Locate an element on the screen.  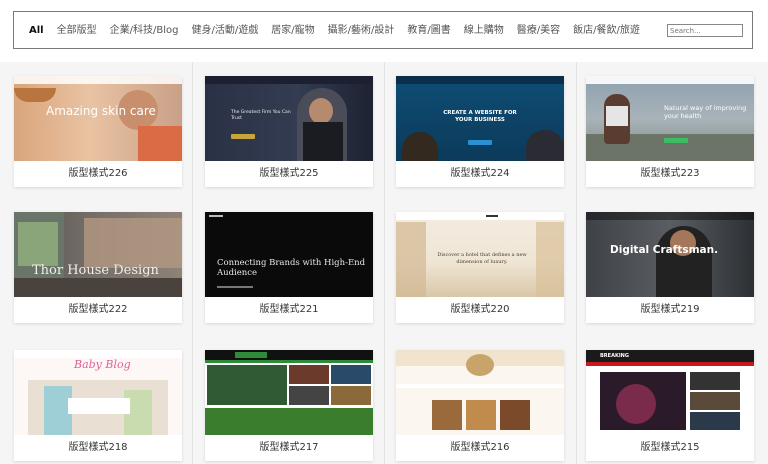
filter-education-books: 教育/圖書 is located at coordinates (428, 31).